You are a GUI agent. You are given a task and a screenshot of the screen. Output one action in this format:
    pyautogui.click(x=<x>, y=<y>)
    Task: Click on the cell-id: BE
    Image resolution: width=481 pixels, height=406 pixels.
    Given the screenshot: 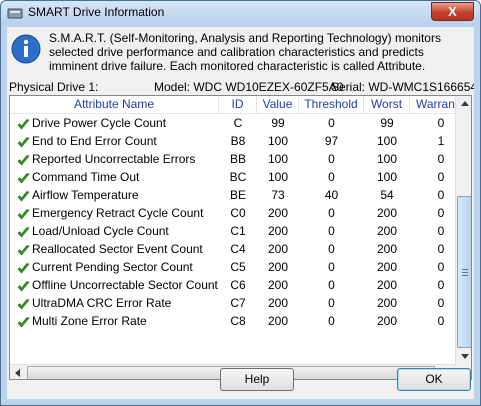 What is the action you would take?
    pyautogui.click(x=237, y=195)
    